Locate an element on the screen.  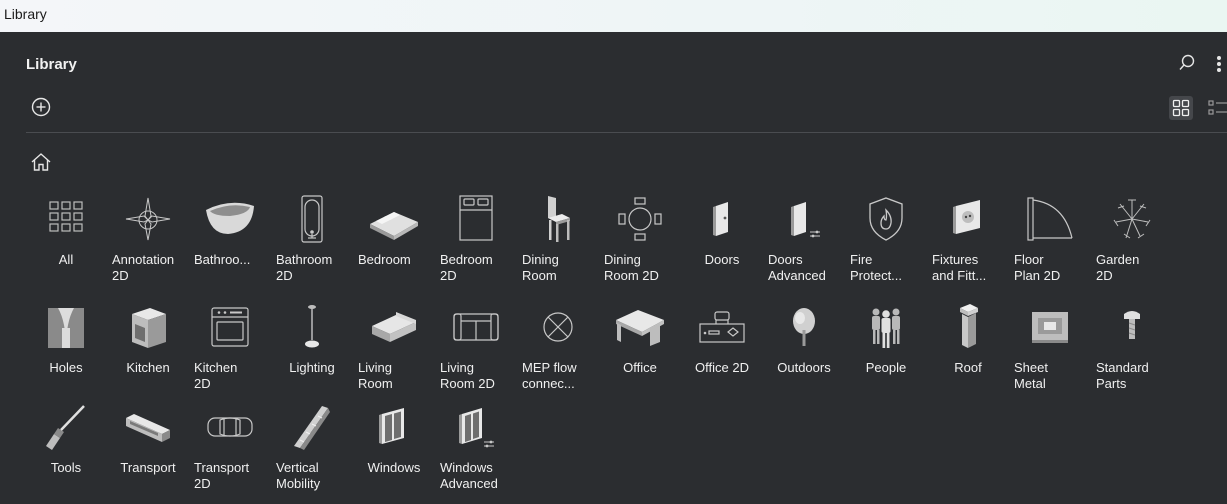
category-standard-parts: Standard Parts is located at coordinates (1133, 350).